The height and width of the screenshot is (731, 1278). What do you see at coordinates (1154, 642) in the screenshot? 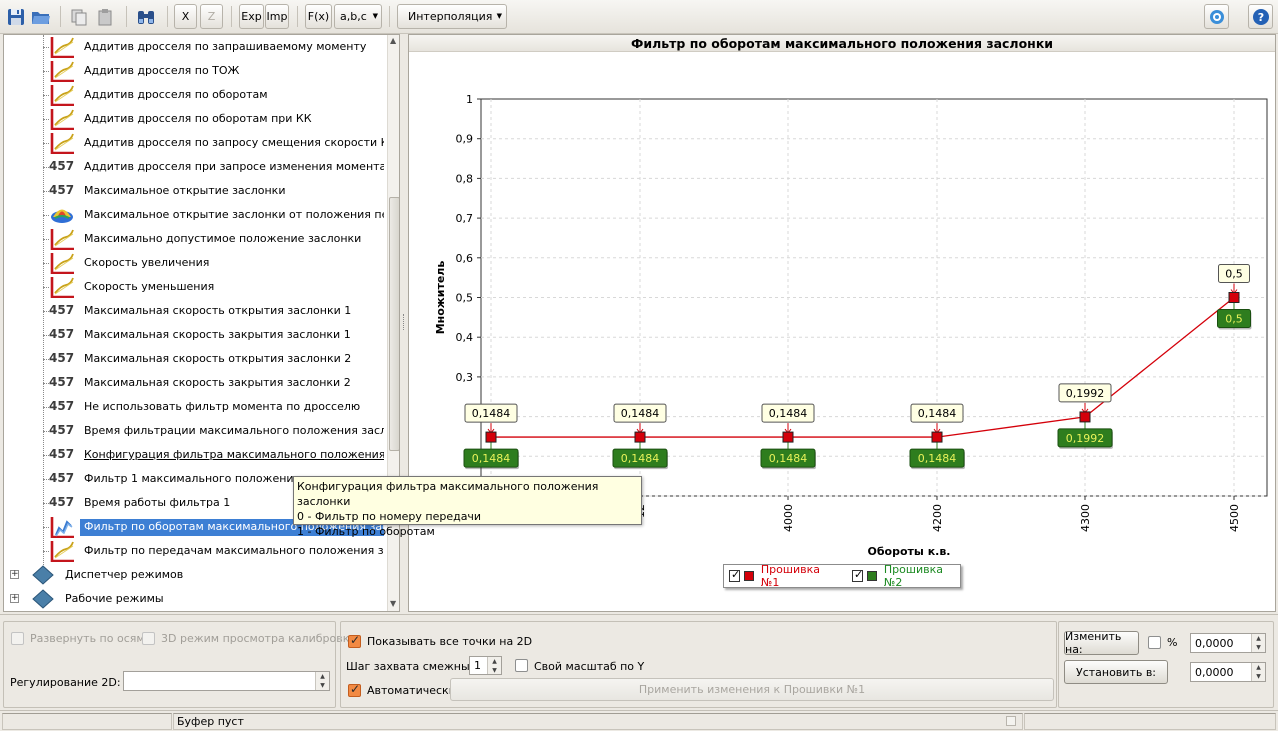
I see `percent-checkbox` at bounding box center [1154, 642].